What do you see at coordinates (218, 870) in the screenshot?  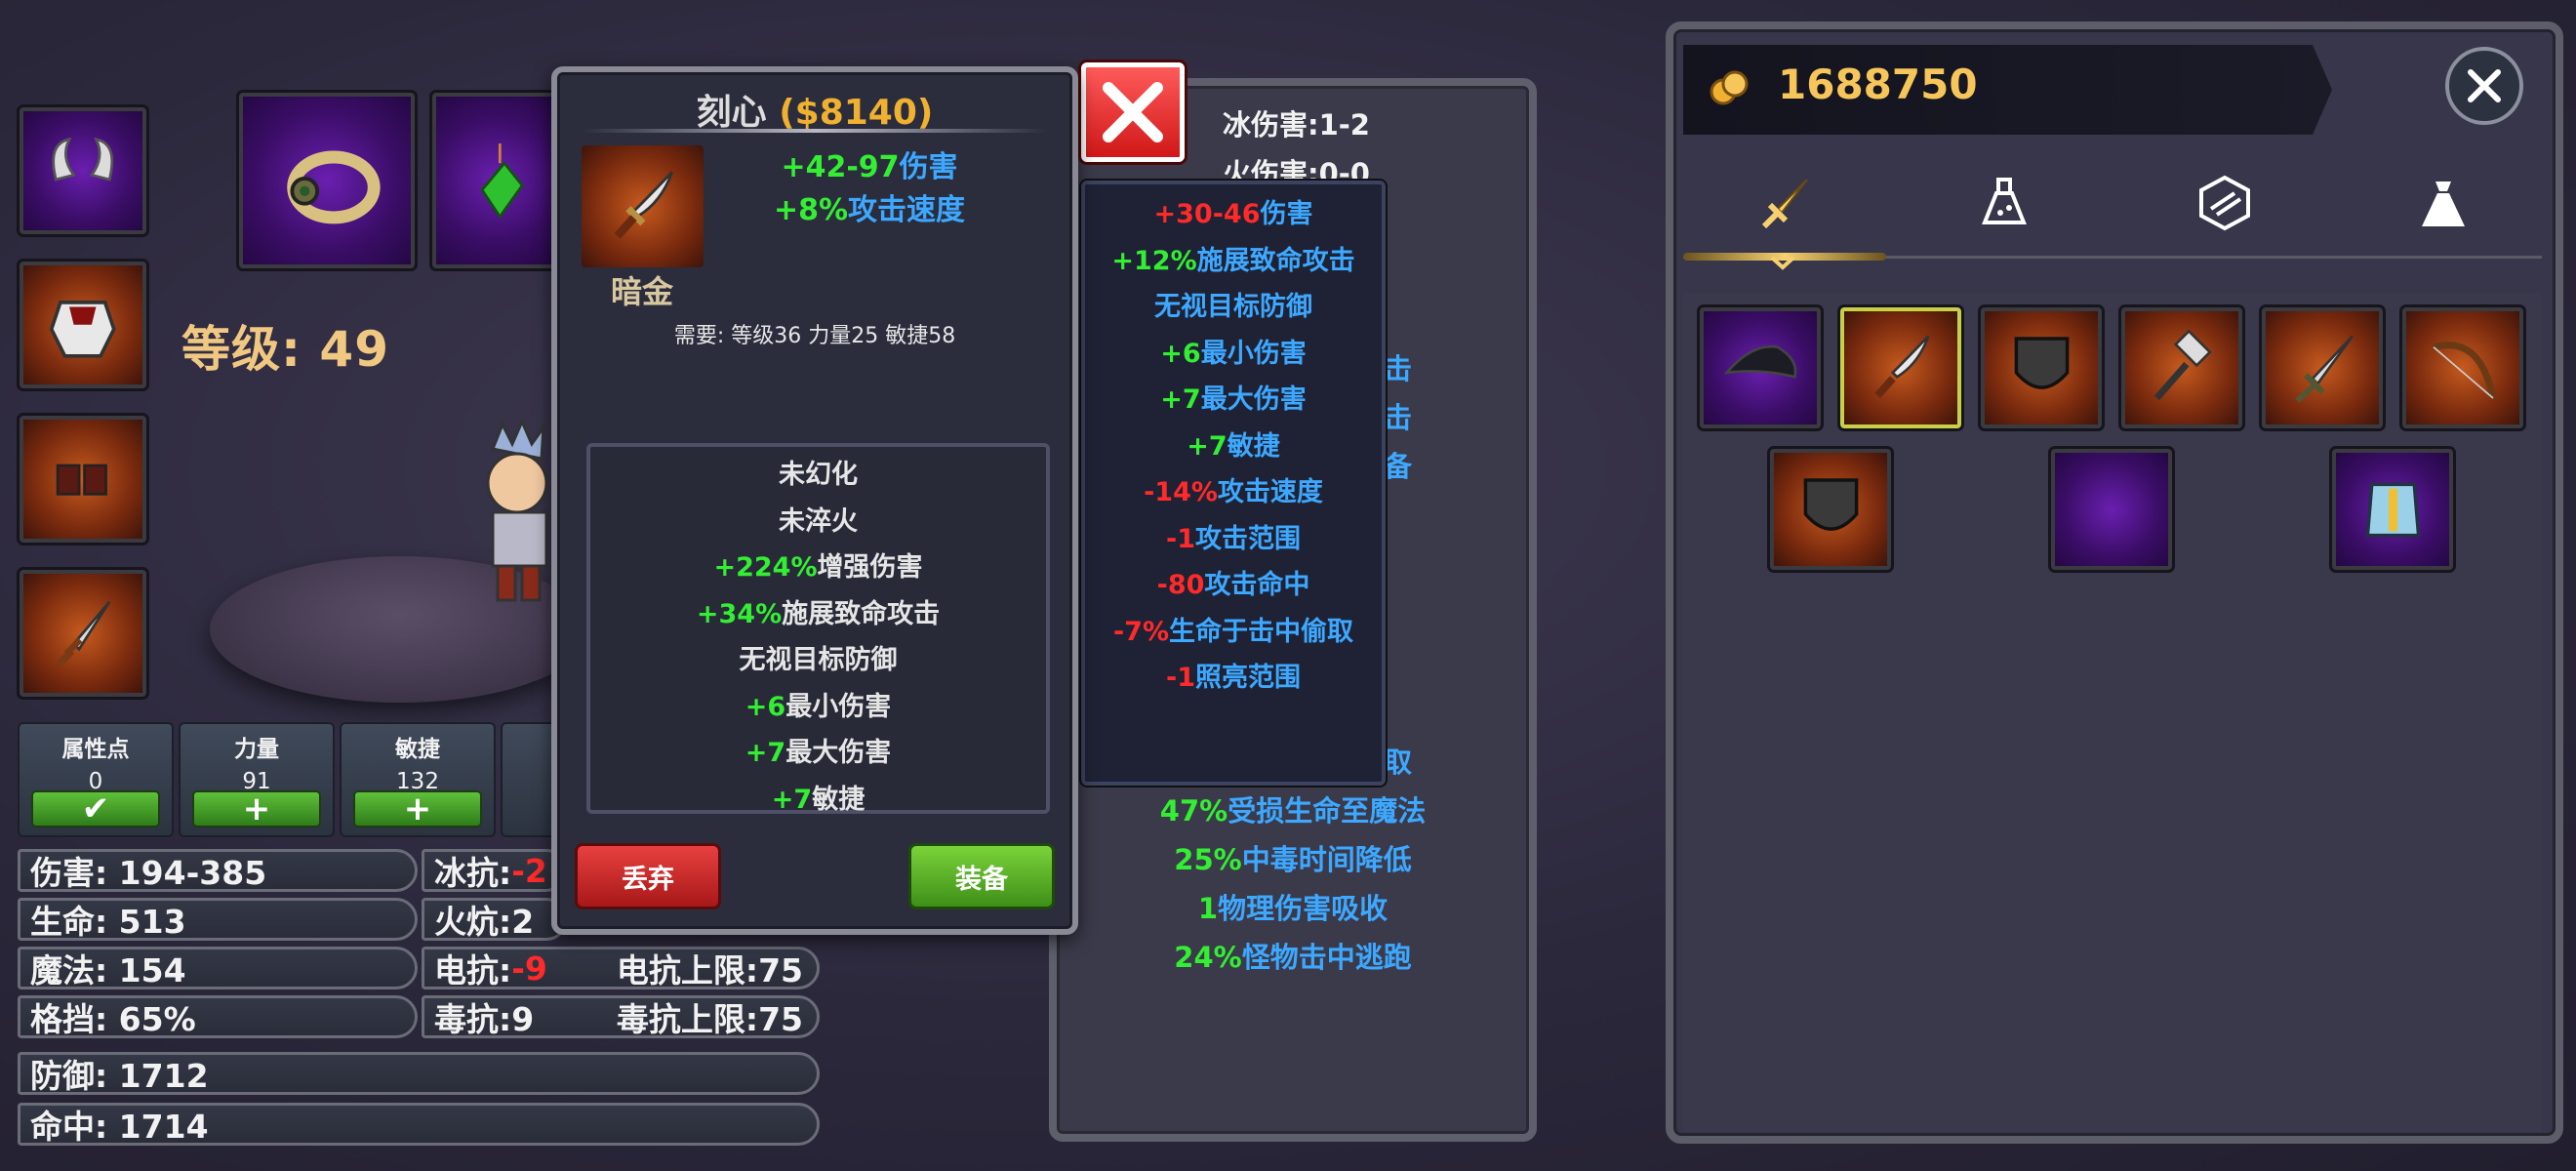 I see `stat-damage: 伤害: 194-385` at bounding box center [218, 870].